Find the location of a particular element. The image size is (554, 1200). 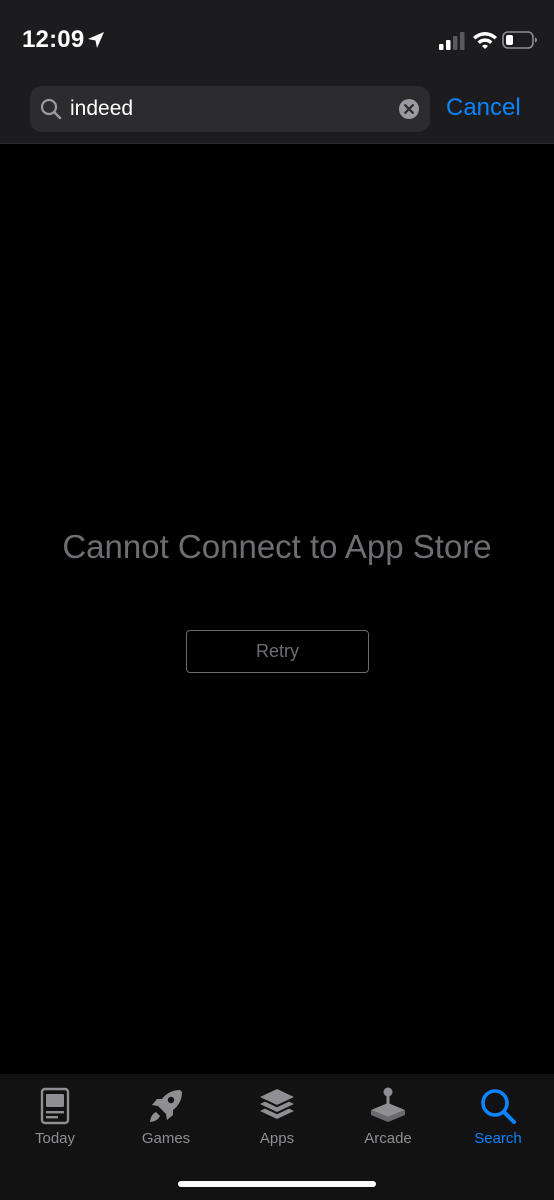

tab-label: Games is located at coordinates (166, 1138).